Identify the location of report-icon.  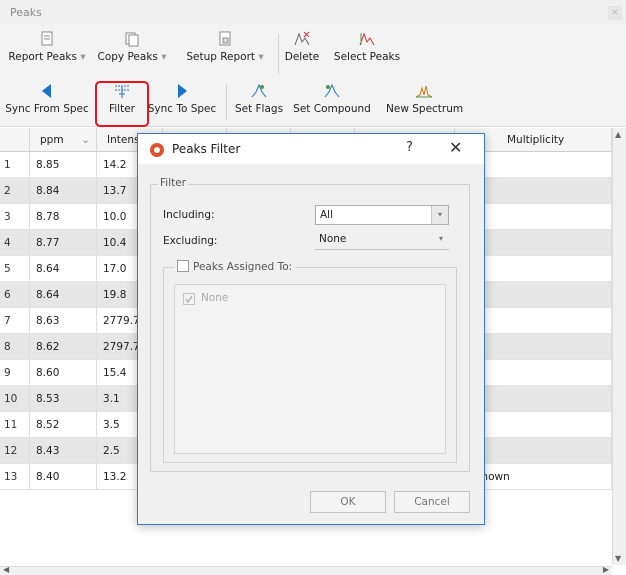
(47, 38).